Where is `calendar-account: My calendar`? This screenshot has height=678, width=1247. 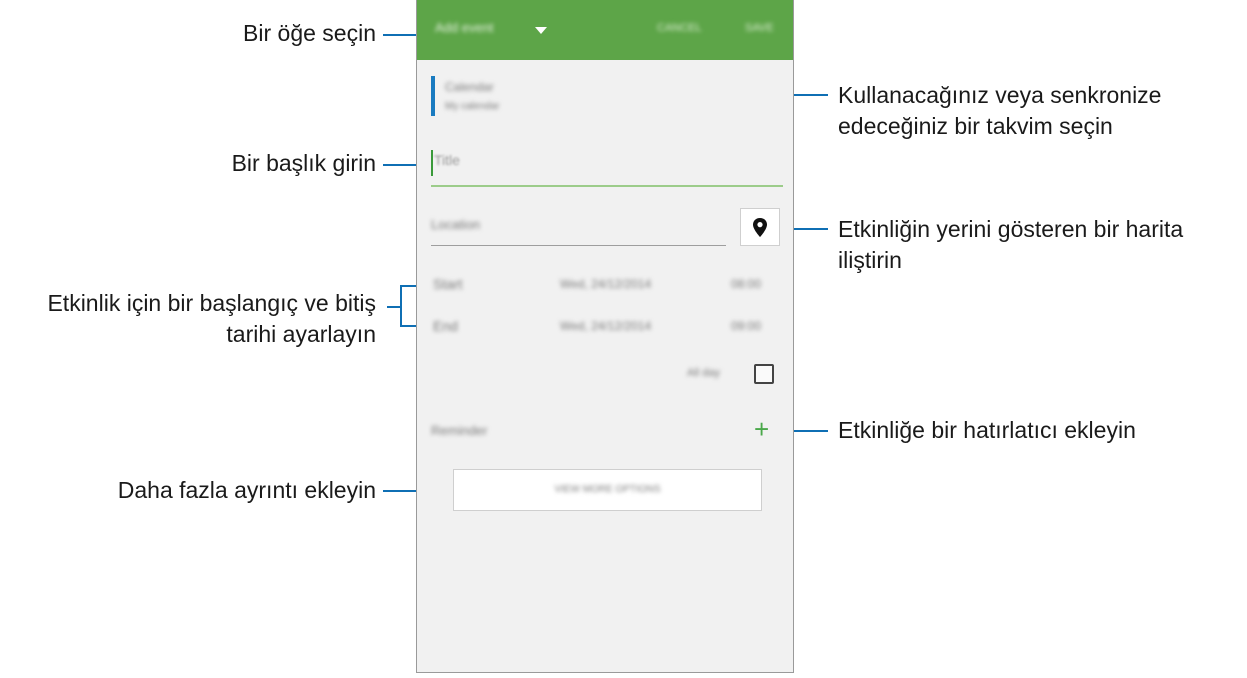
calendar-account: My calendar is located at coordinates (472, 106).